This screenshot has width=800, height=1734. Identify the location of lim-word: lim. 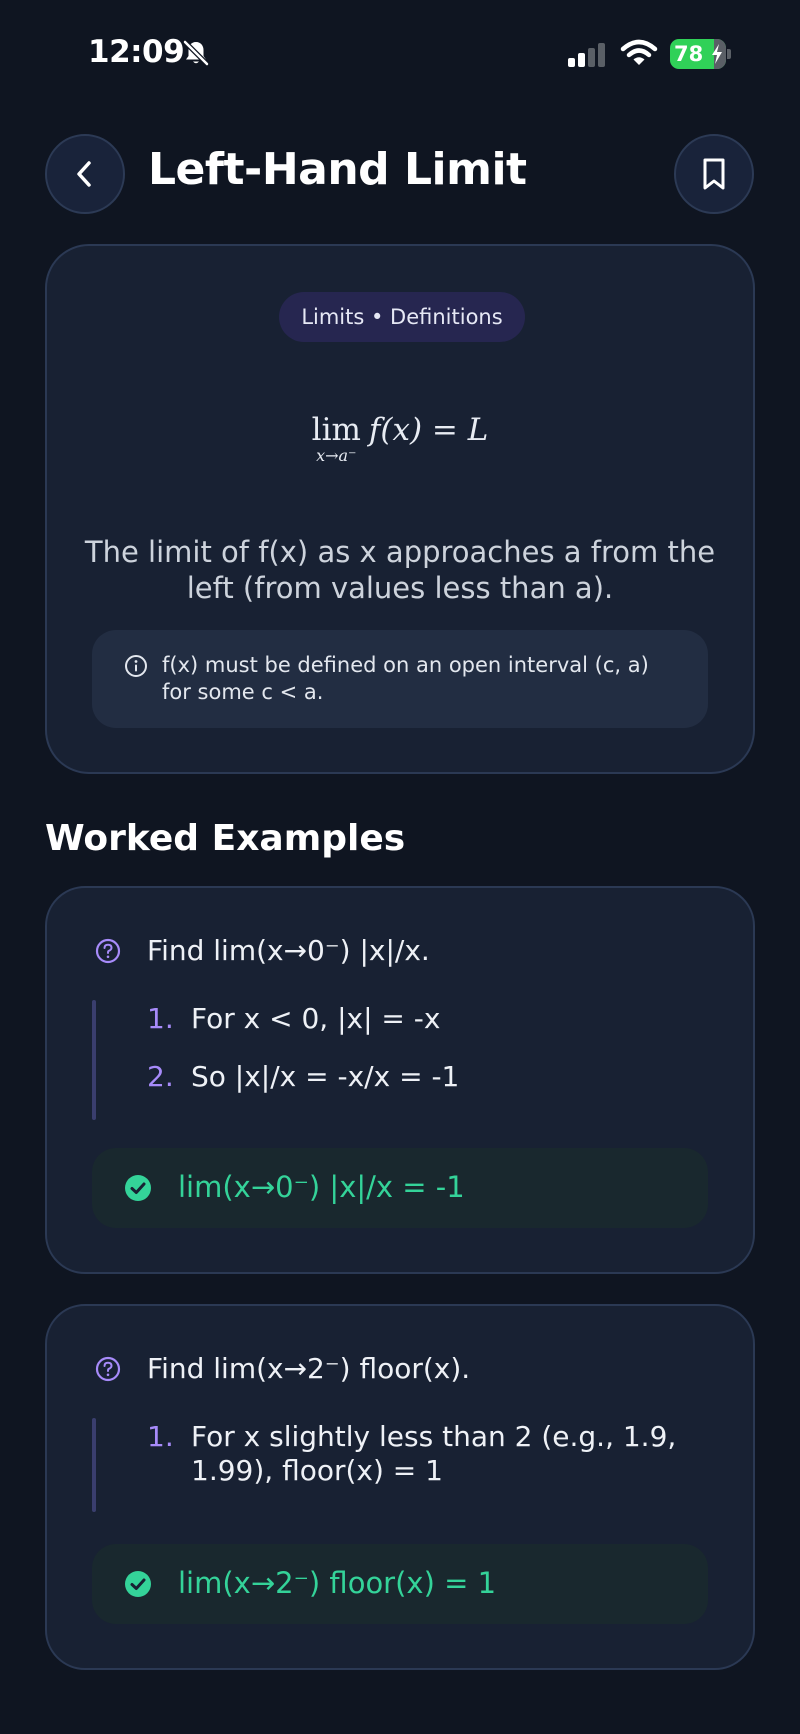
(336, 430).